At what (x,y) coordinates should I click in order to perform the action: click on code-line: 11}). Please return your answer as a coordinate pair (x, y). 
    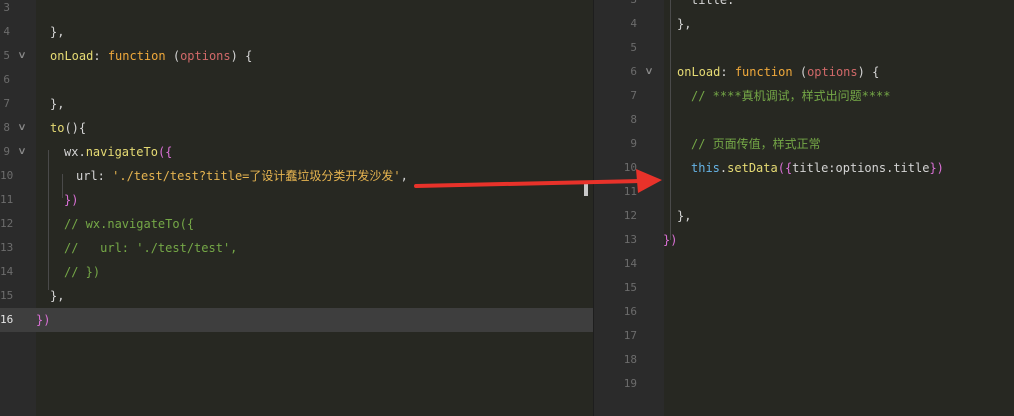
    Looking at the image, I should click on (296, 200).